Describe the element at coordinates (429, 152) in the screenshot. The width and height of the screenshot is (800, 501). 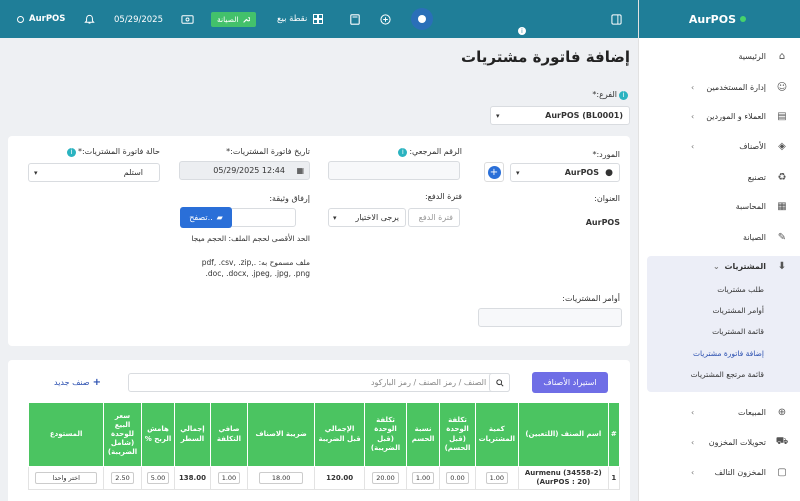
I see `ref-no-label: الرقم المرجعي:i` at that location.